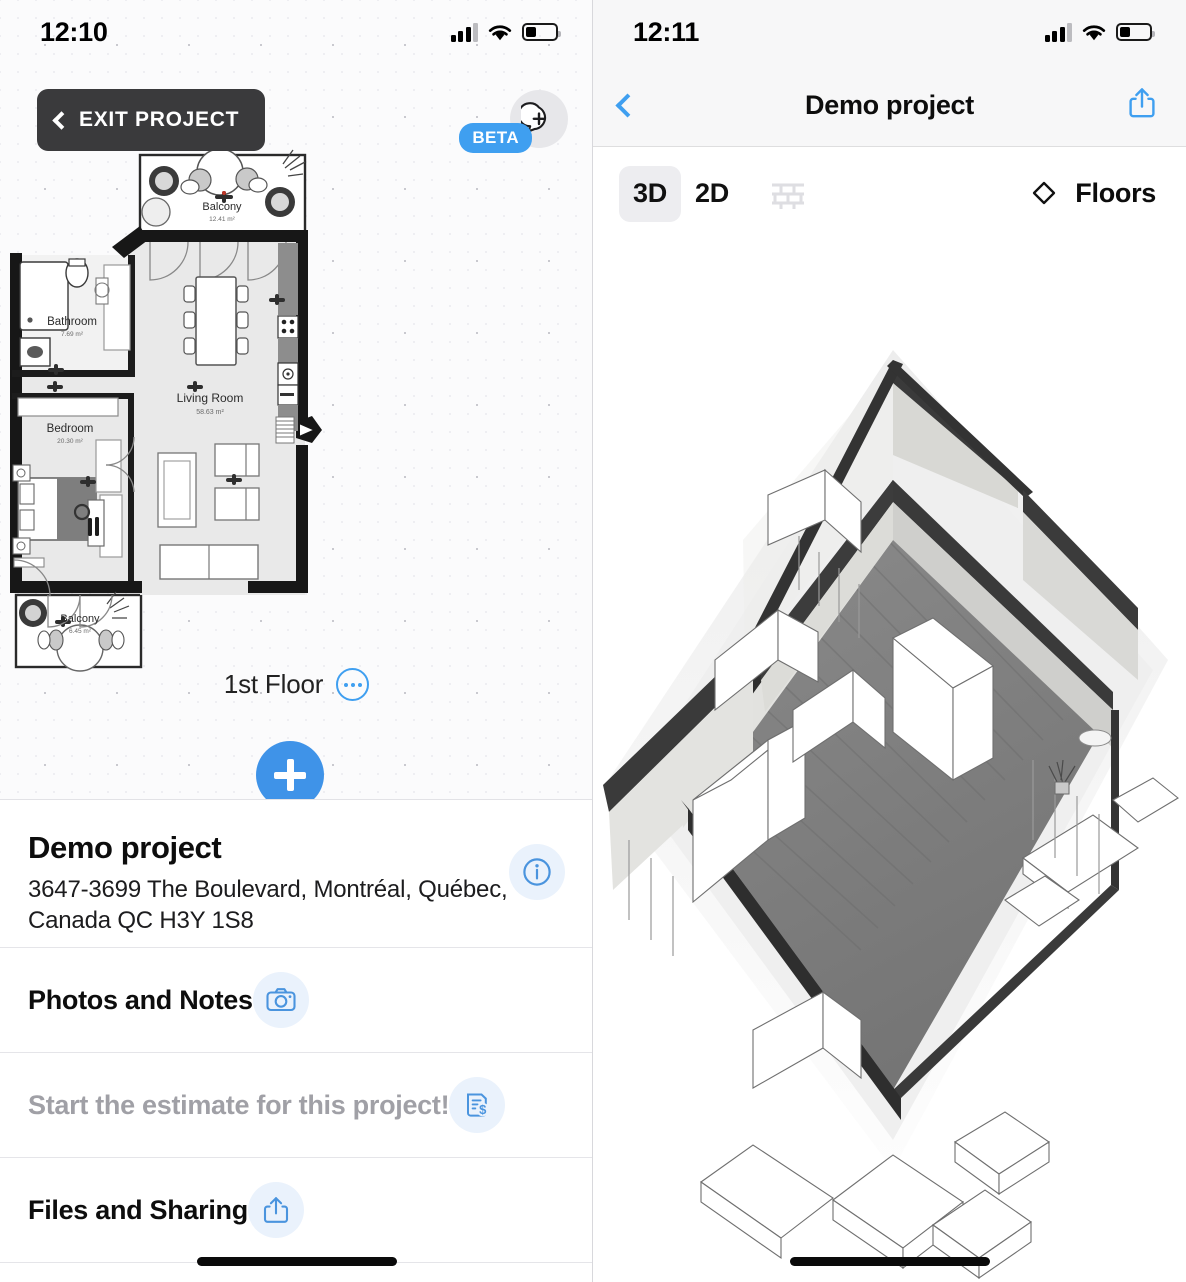 The image size is (1186, 1282). What do you see at coordinates (138, 1209) in the screenshot?
I see `row-label-files-and-sharing: Files and Sharing` at bounding box center [138, 1209].